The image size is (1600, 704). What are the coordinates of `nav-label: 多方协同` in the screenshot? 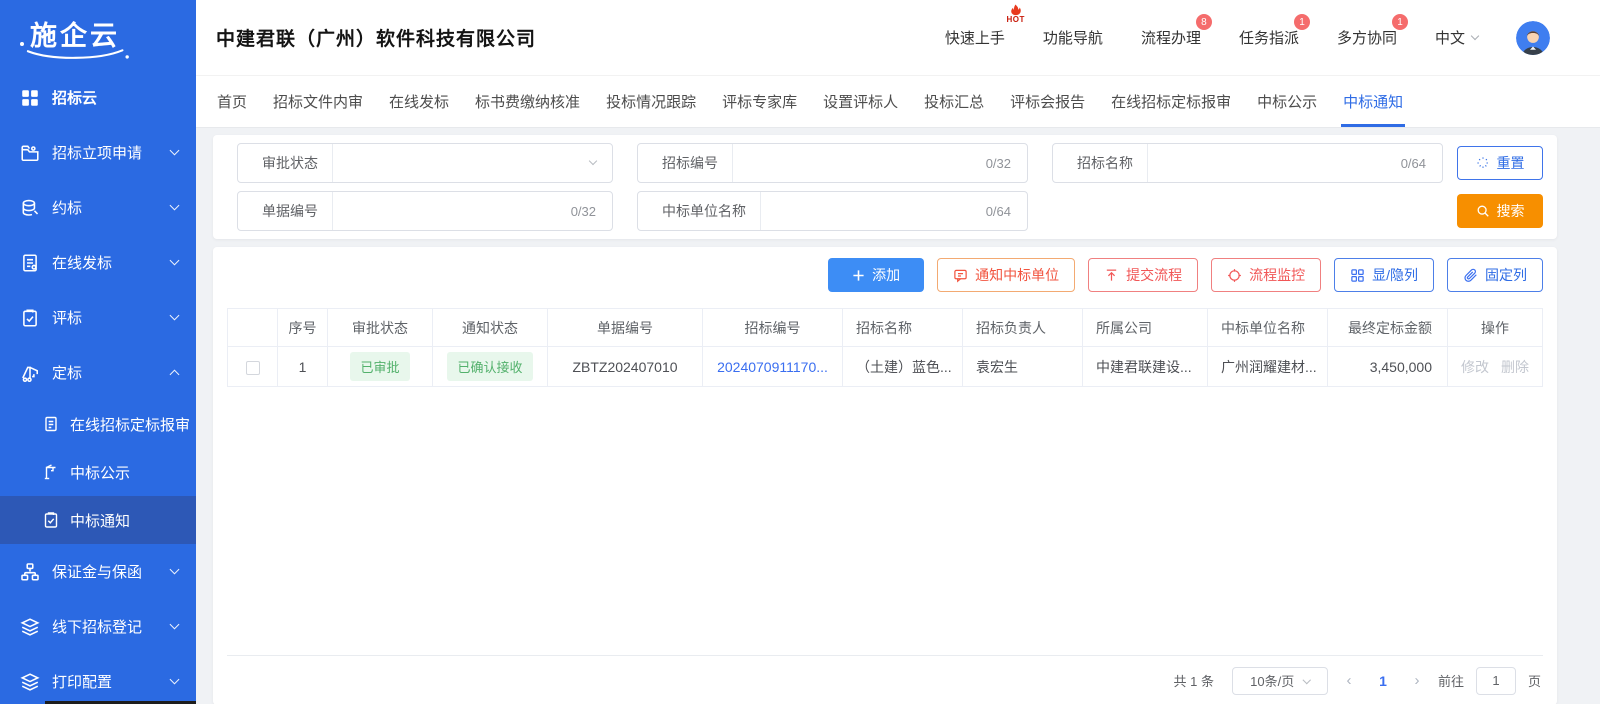 It's located at (1366, 38).